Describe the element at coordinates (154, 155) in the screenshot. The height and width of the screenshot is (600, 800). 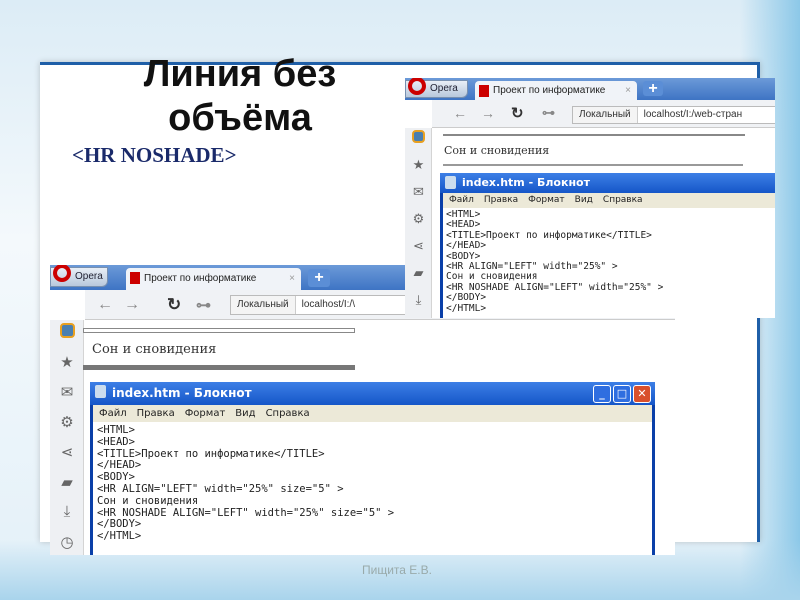
I see `slide-subtitle: <HR NOSHADE>` at that location.